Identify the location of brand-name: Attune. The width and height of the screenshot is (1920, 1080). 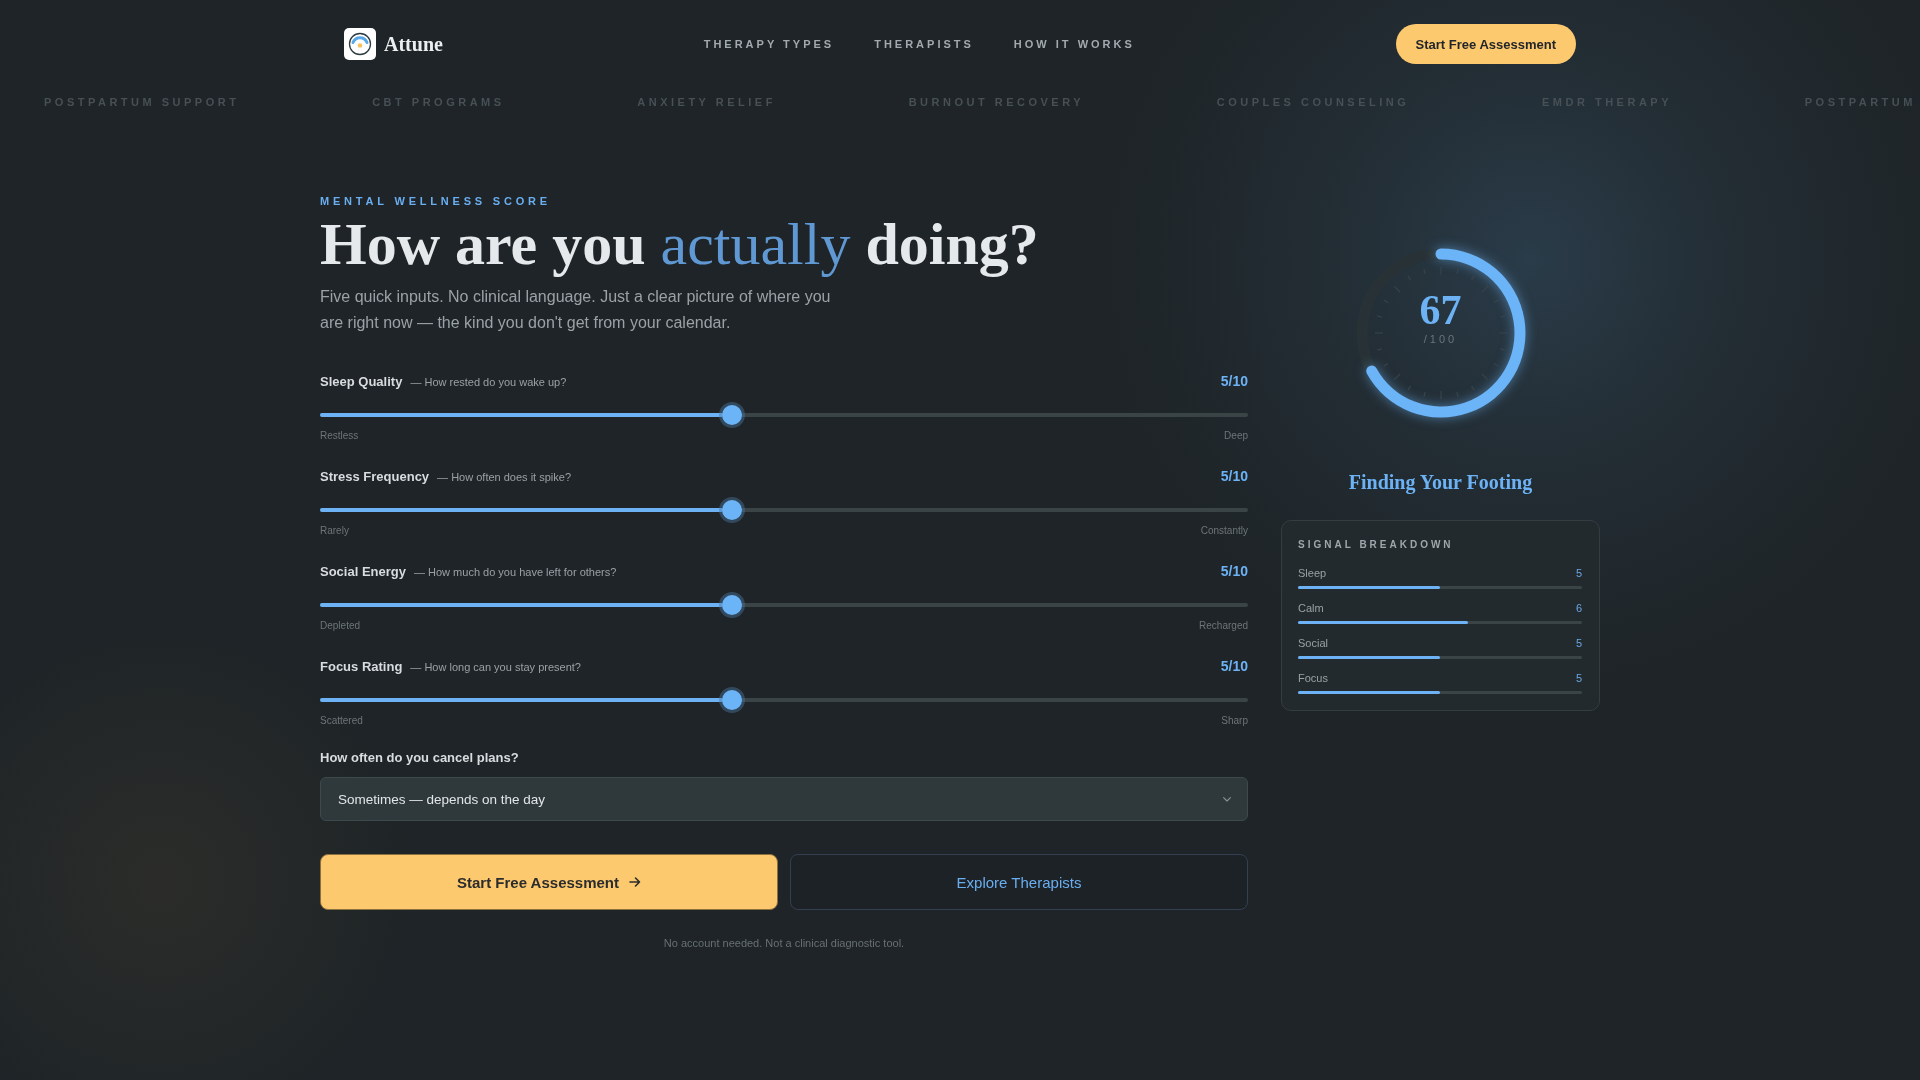
(413, 44).